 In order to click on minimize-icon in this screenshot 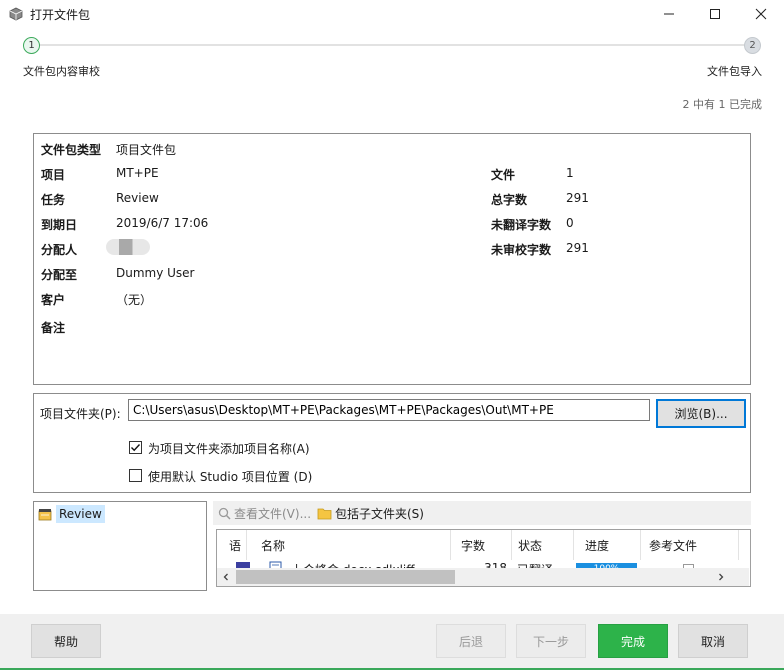, I will do `click(669, 14)`.